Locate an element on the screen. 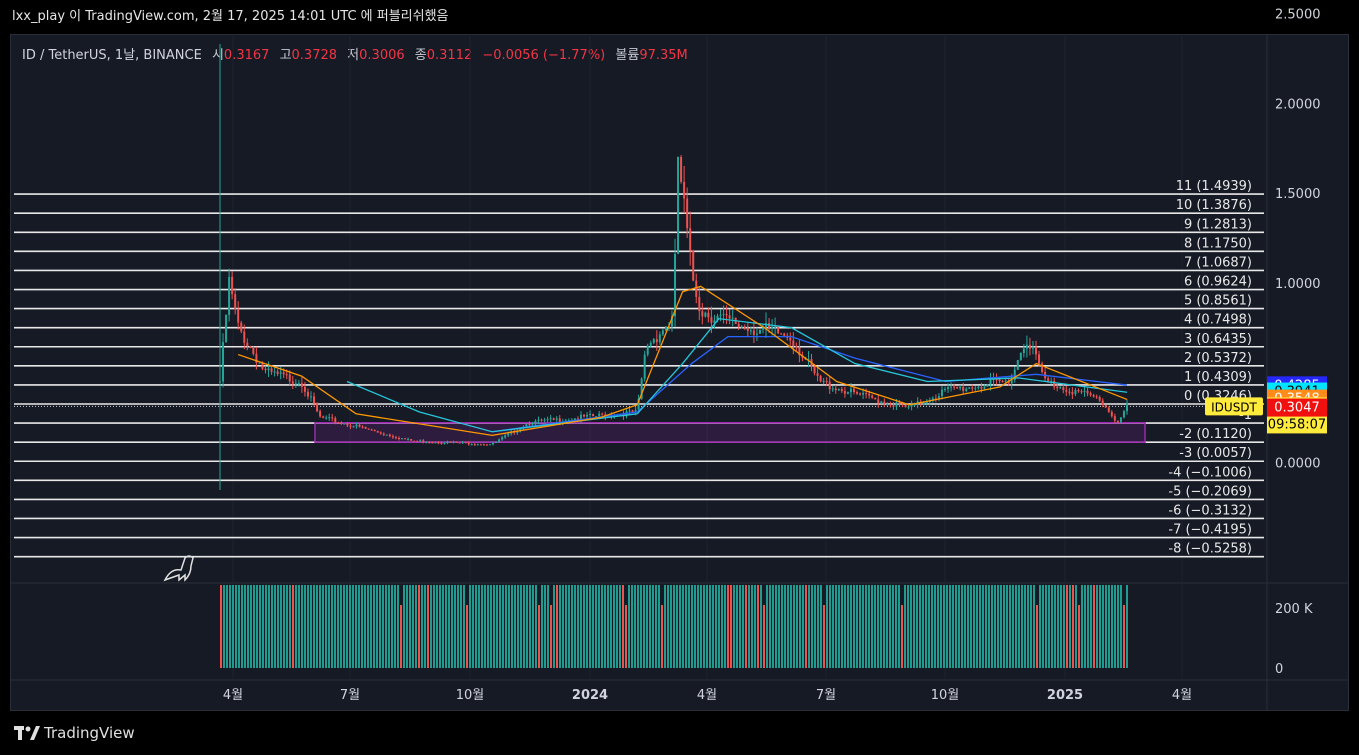 This screenshot has height=755, width=1359. legend-open-label: 시 is located at coordinates (217, 55).